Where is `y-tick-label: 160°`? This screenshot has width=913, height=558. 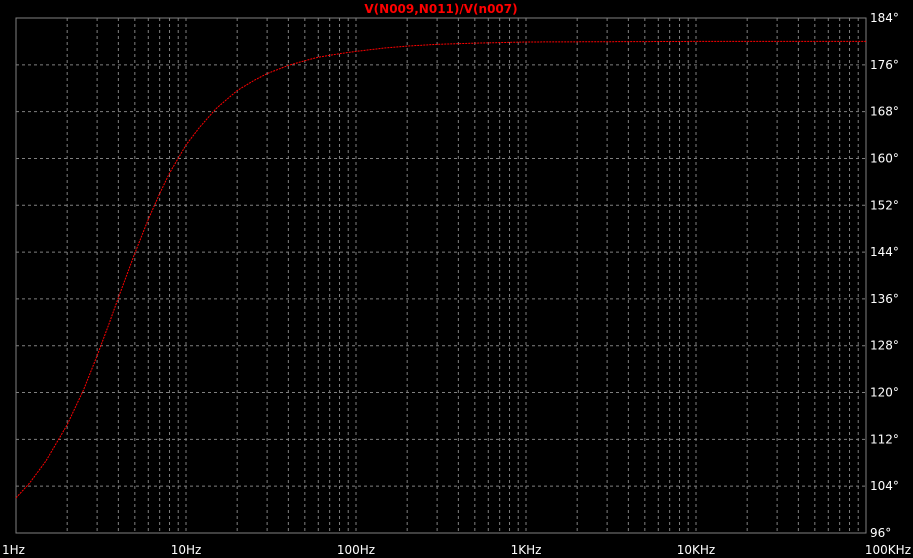
y-tick-label: 160° is located at coordinates (884, 158).